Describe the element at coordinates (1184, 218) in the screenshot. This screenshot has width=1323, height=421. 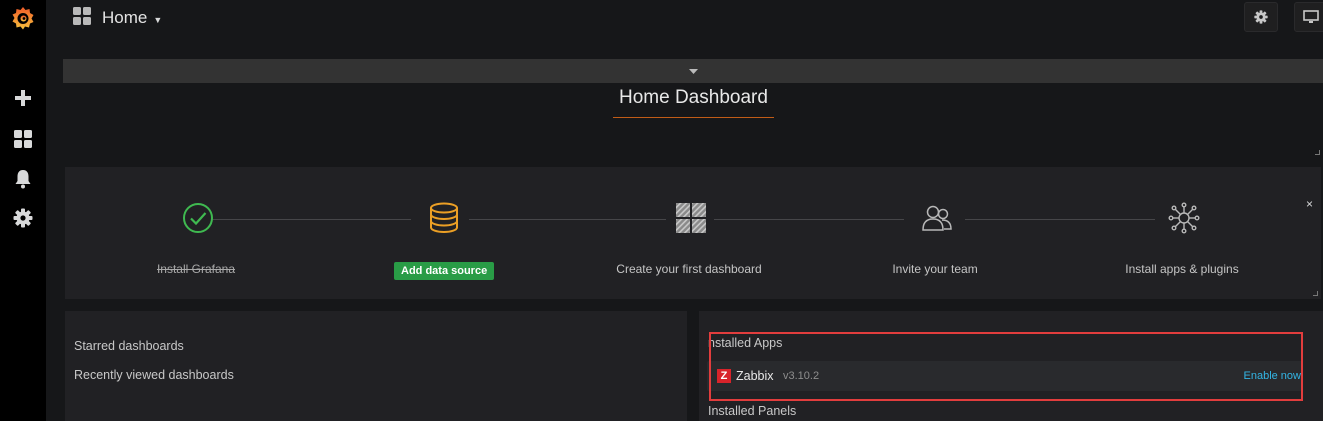
I see `plugins-icon` at that location.